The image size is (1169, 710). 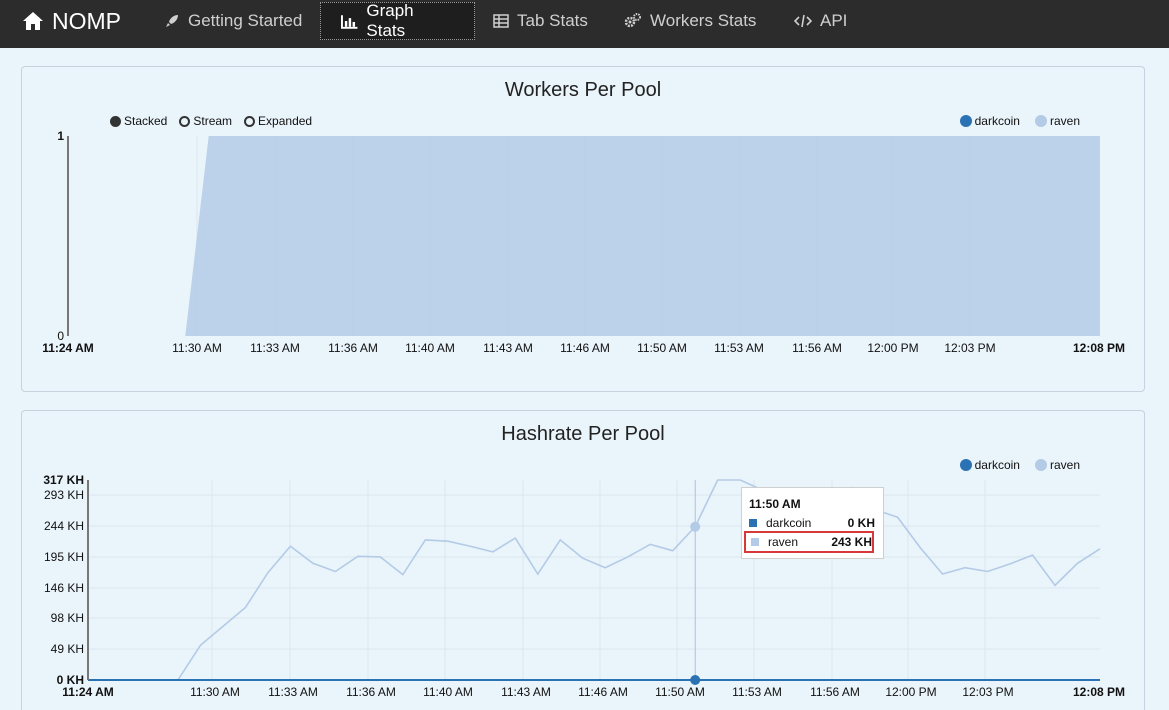 I want to click on nav-label: Getting Started, so click(x=245, y=20).